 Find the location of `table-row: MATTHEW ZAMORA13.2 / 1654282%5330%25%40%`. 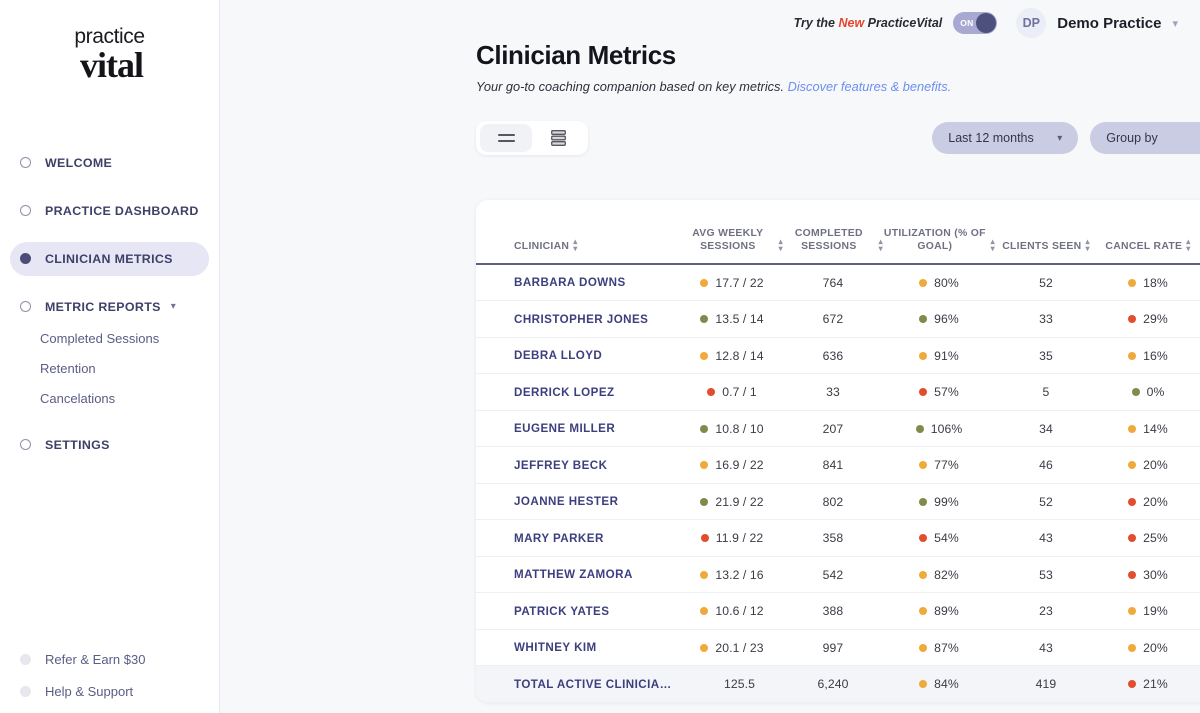

table-row: MATTHEW ZAMORA13.2 / 1654282%5330%25%40% is located at coordinates (838, 575).